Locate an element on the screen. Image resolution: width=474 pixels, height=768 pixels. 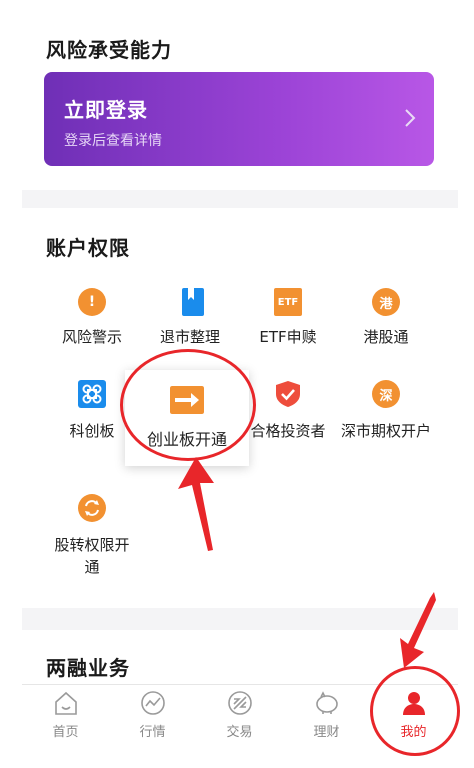
perm-label: 港股通 is located at coordinates (386, 337).